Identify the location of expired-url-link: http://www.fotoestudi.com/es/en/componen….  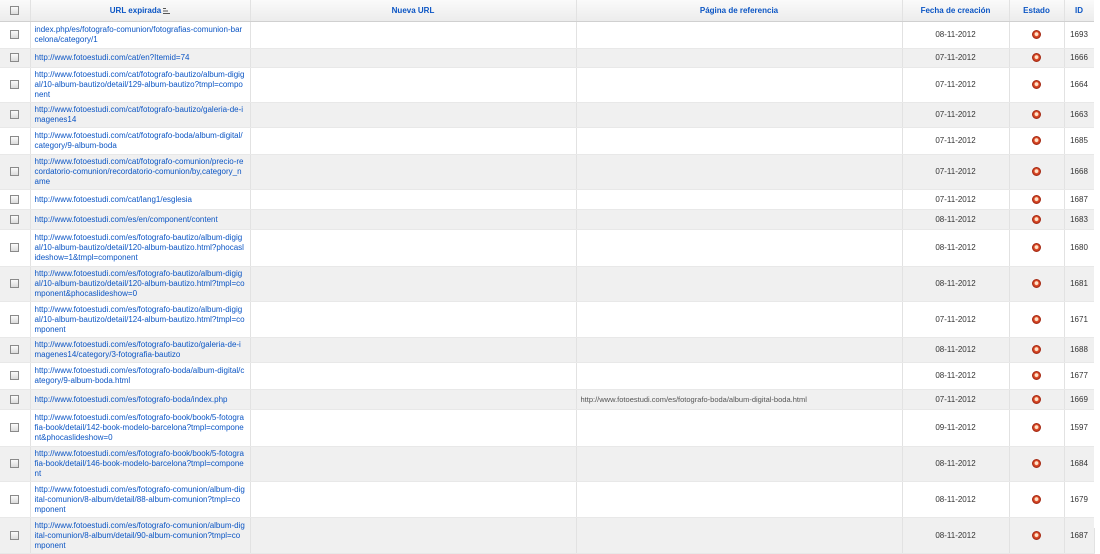
(126, 219).